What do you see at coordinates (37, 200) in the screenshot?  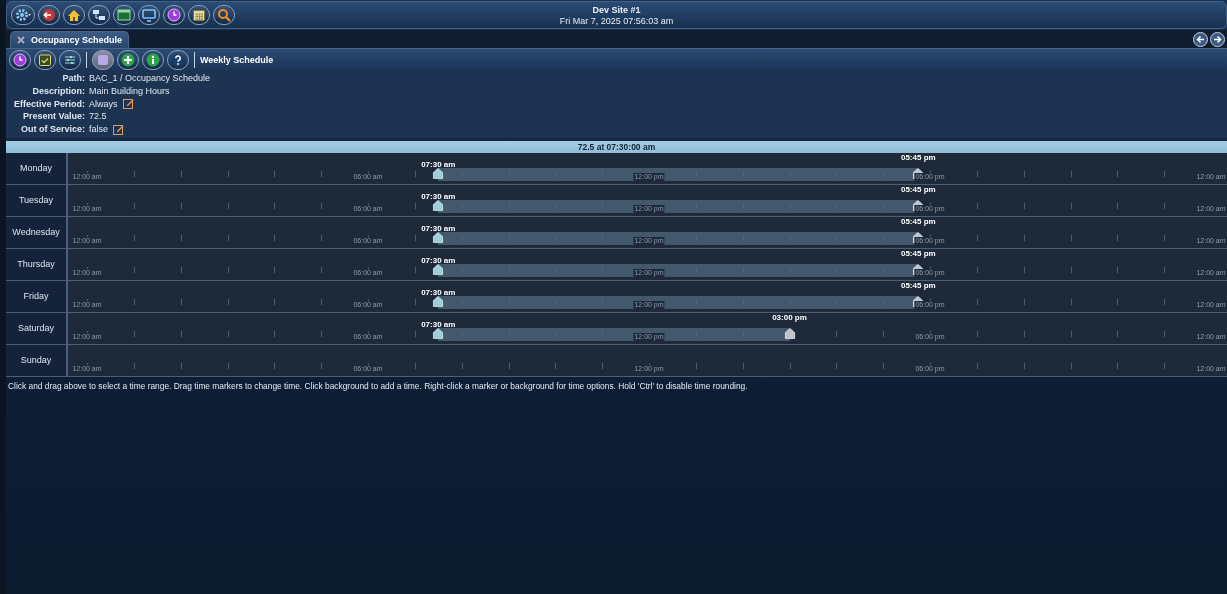 I see `day-label: Tuesday` at bounding box center [37, 200].